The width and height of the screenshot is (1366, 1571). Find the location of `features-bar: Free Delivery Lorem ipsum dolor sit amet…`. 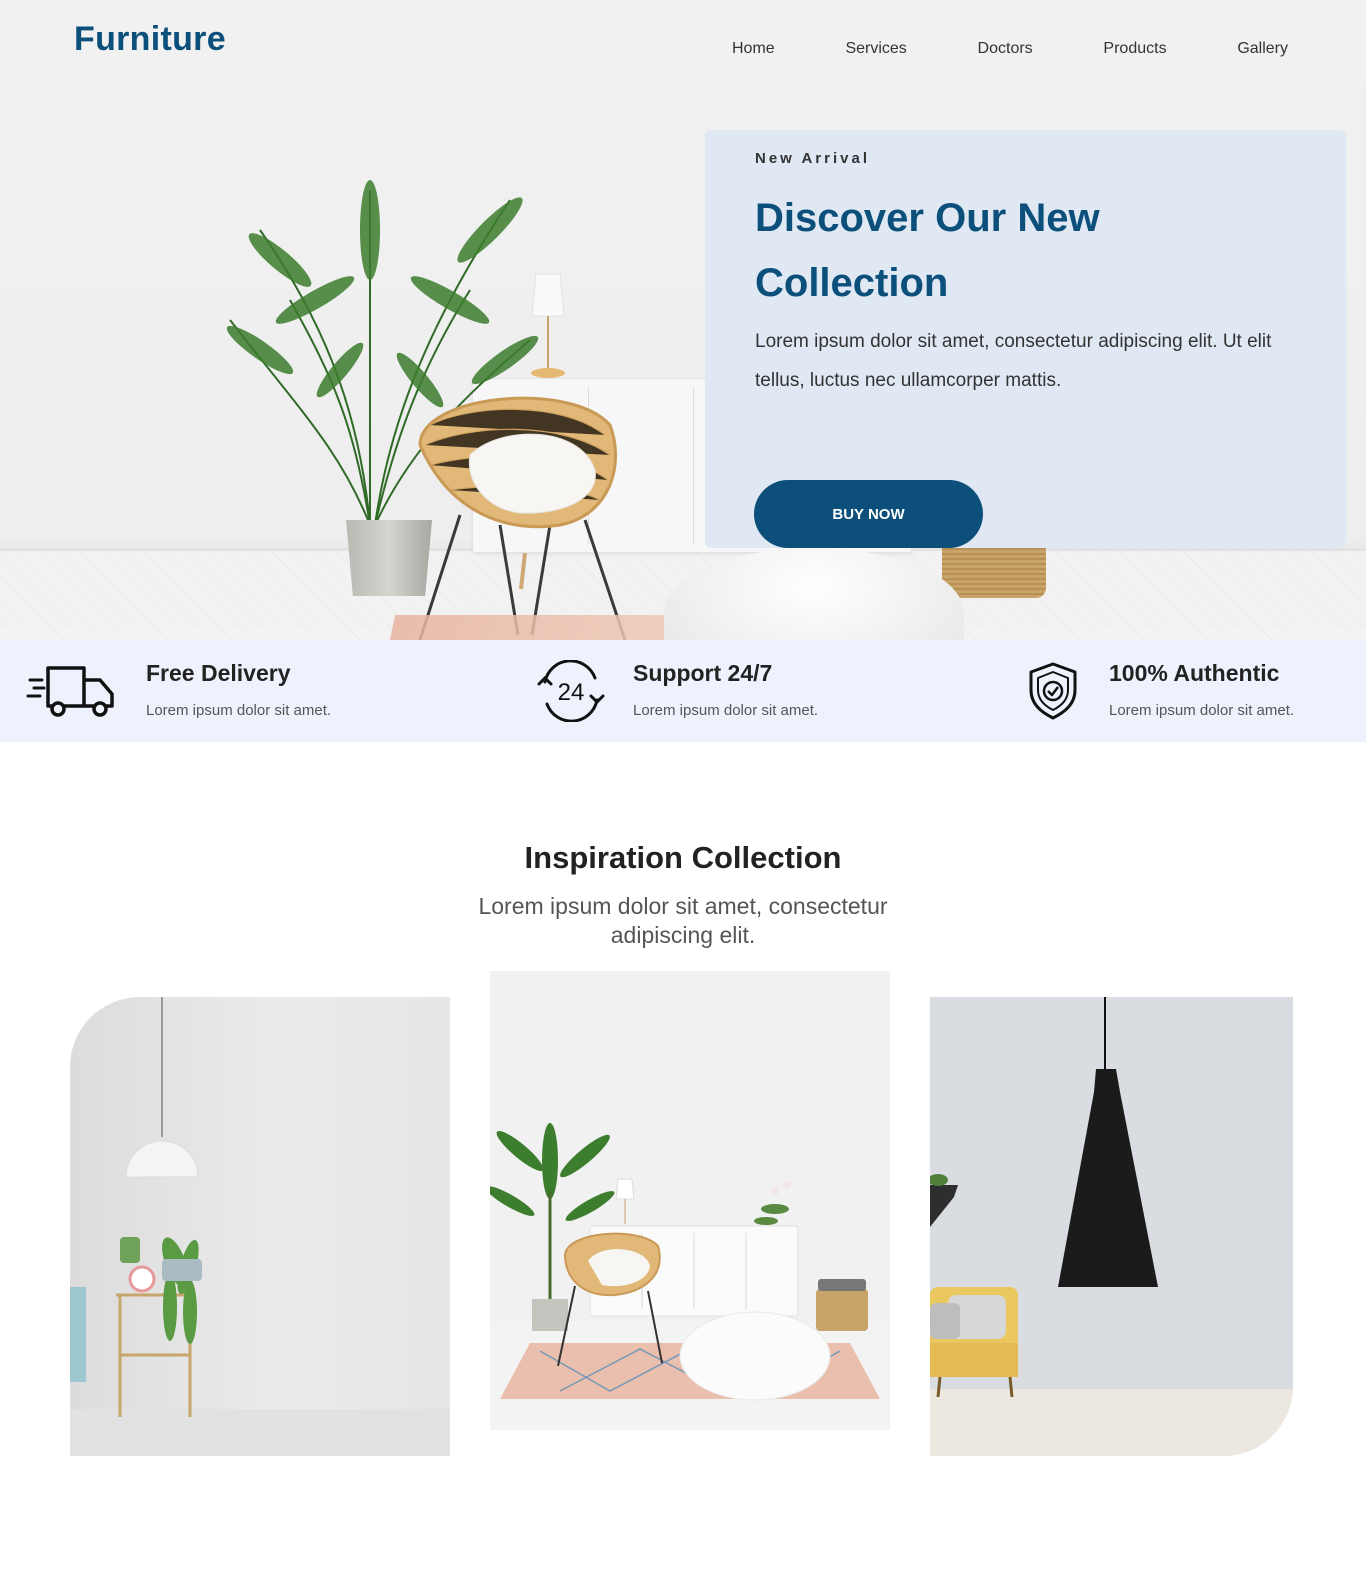

features-bar: Free Delivery Lorem ipsum dolor sit amet… is located at coordinates (683, 691).